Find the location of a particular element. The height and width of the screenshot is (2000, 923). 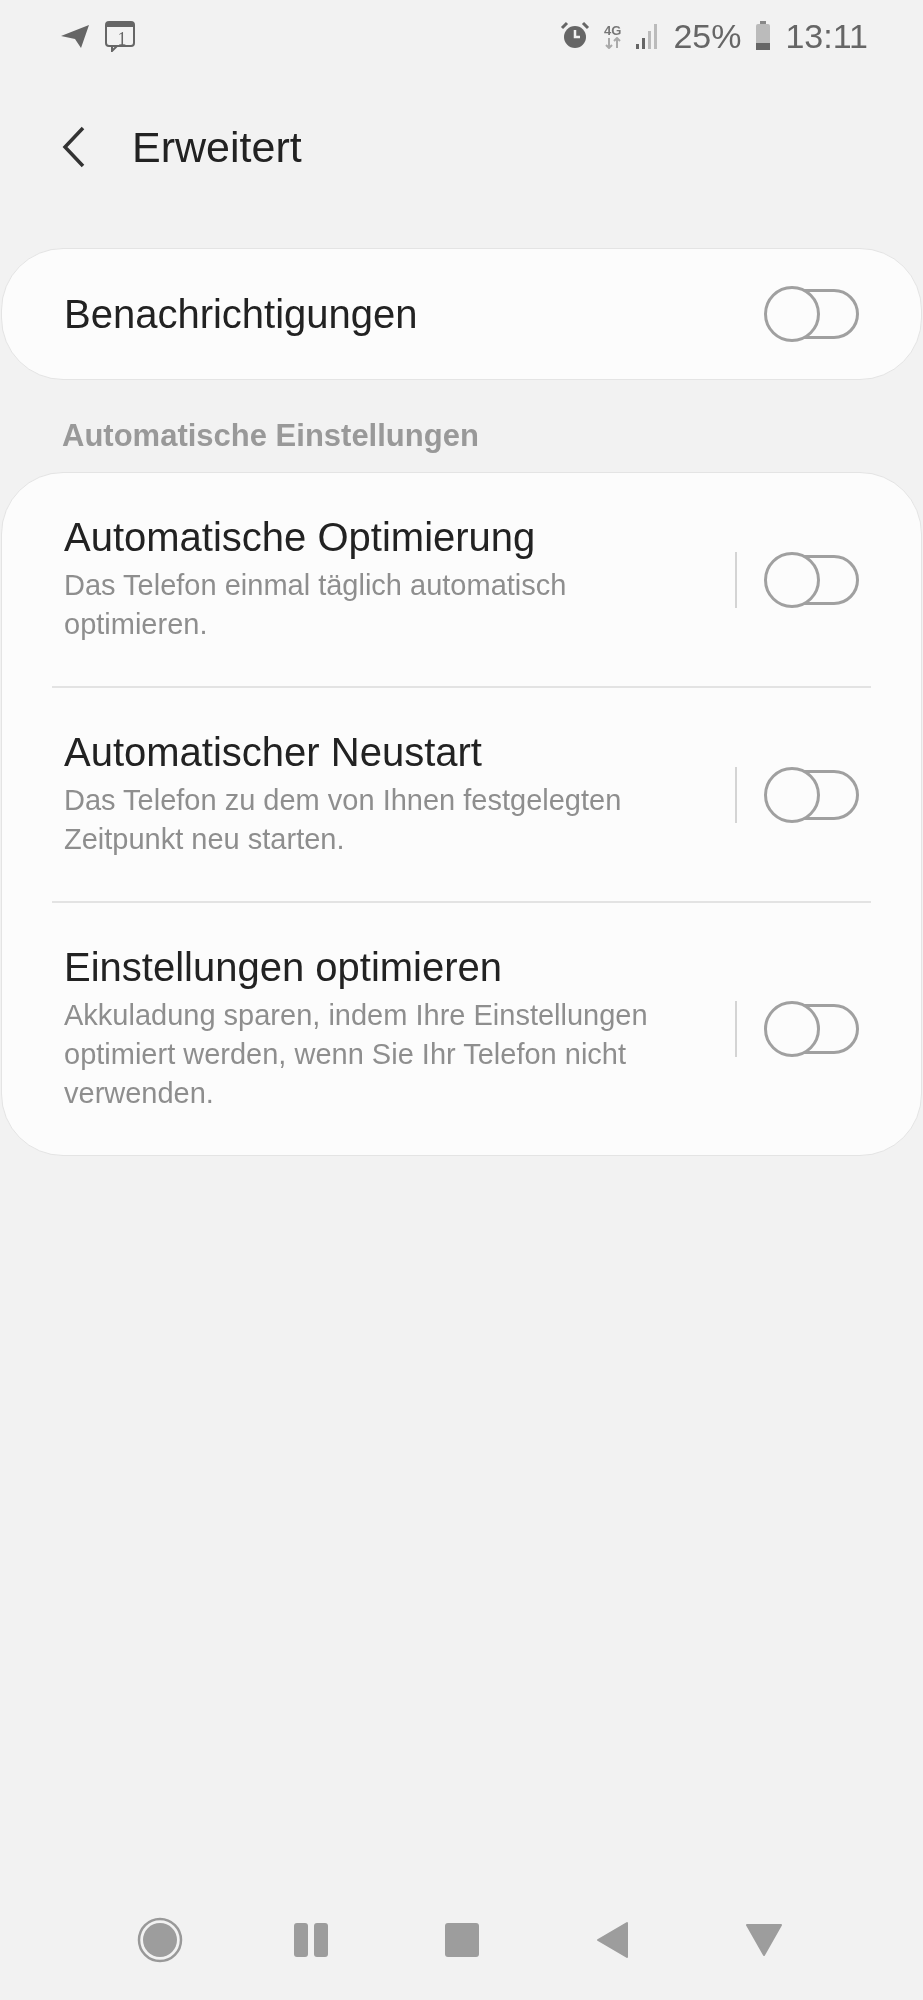

signal-icon is located at coordinates (647, 36).